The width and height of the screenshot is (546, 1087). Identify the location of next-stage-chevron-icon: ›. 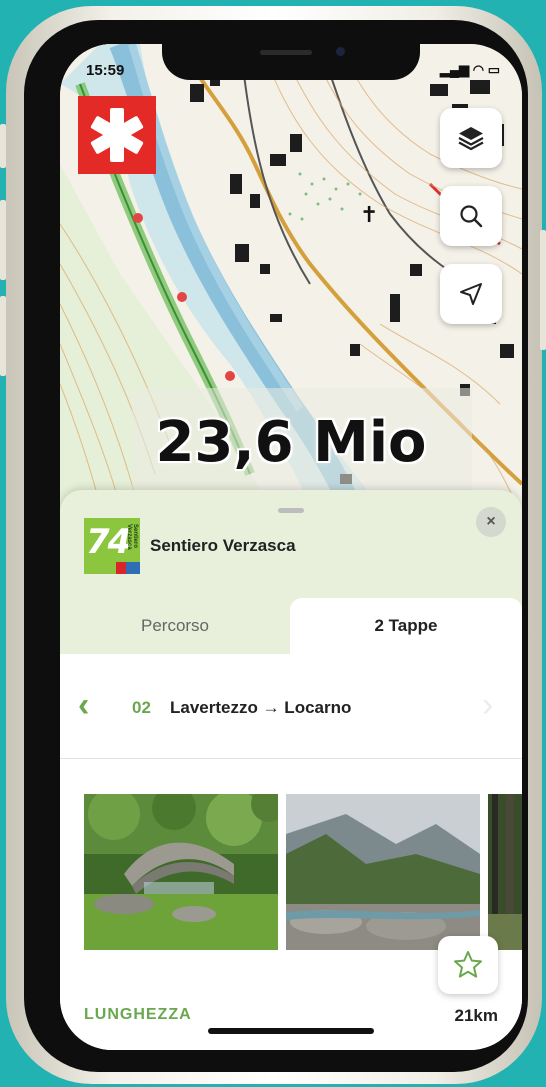
(487, 705).